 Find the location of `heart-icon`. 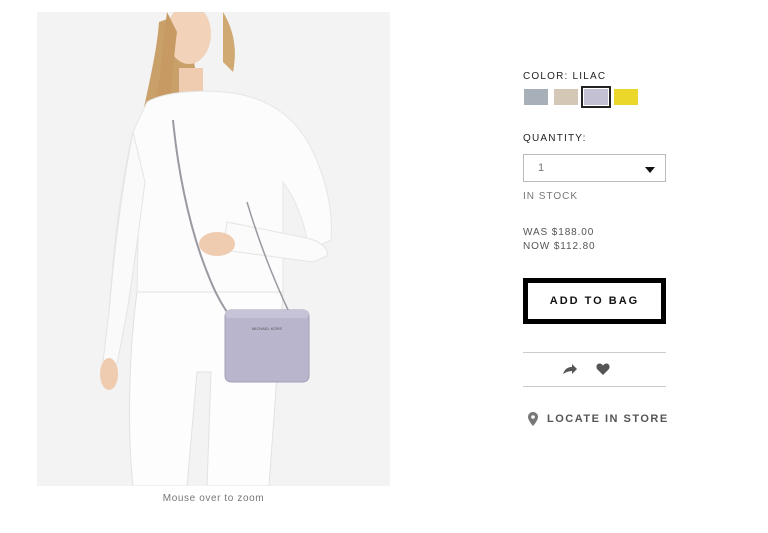

heart-icon is located at coordinates (603, 369).